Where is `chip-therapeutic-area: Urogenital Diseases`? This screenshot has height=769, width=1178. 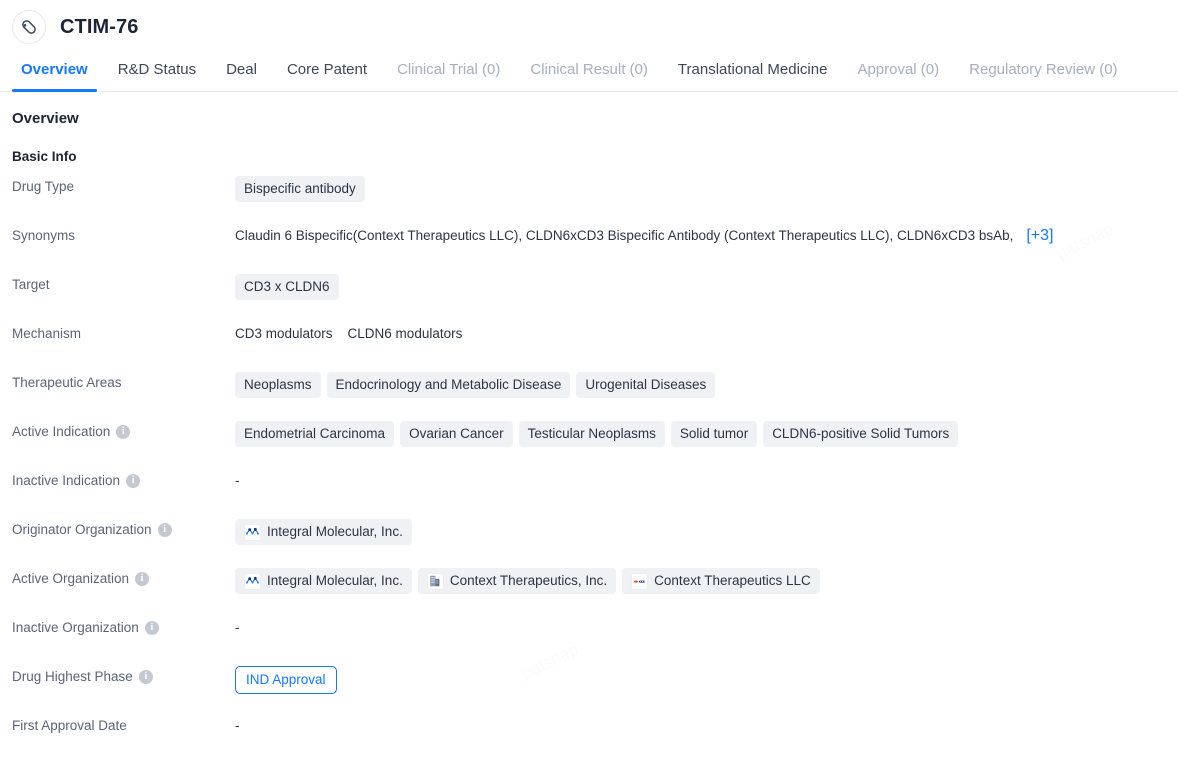 chip-therapeutic-area: Urogenital Diseases is located at coordinates (646, 385).